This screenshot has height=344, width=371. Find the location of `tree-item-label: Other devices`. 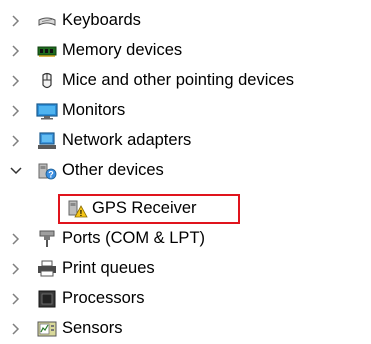

tree-item-label: Other devices is located at coordinates (113, 170).